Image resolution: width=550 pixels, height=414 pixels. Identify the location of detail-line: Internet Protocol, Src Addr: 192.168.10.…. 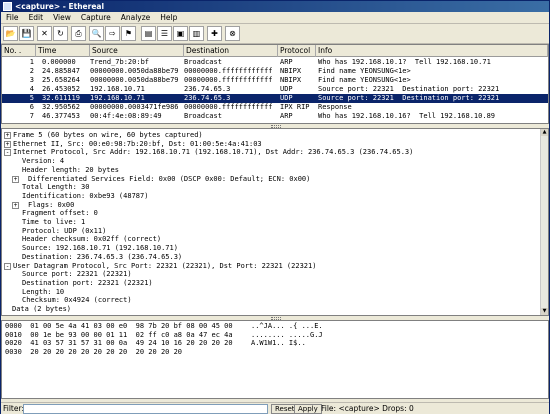
(213, 152).